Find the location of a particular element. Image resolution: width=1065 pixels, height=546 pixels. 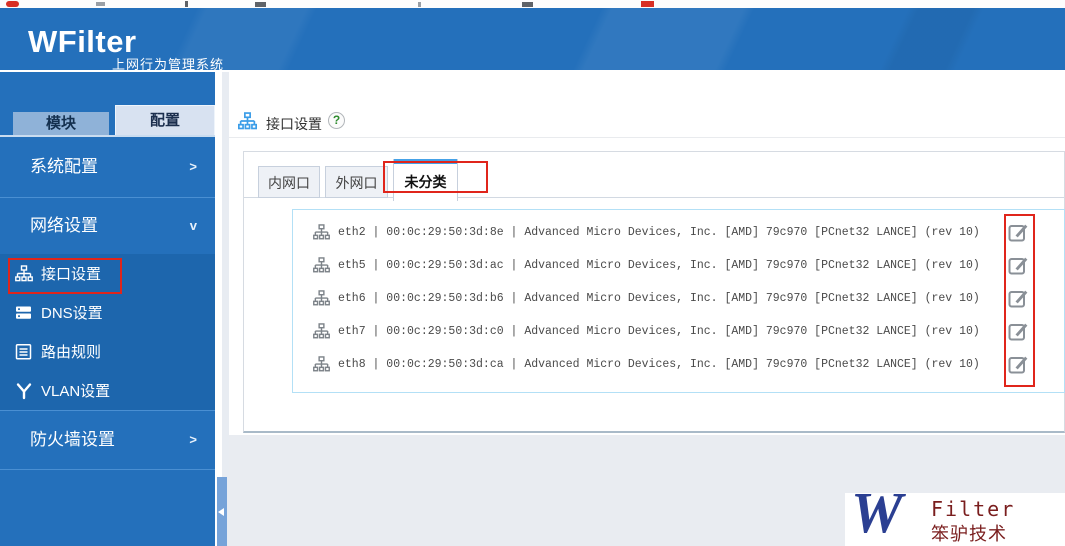

sidebar-item-vlan-settings: VLAN设置 is located at coordinates (107, 390).